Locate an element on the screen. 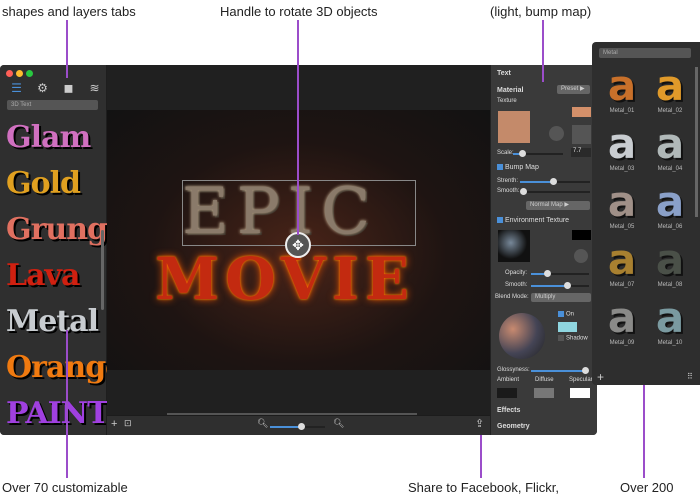 This screenshot has width=700, height=500. grid-icon: ⠿ is located at coordinates (690, 376).